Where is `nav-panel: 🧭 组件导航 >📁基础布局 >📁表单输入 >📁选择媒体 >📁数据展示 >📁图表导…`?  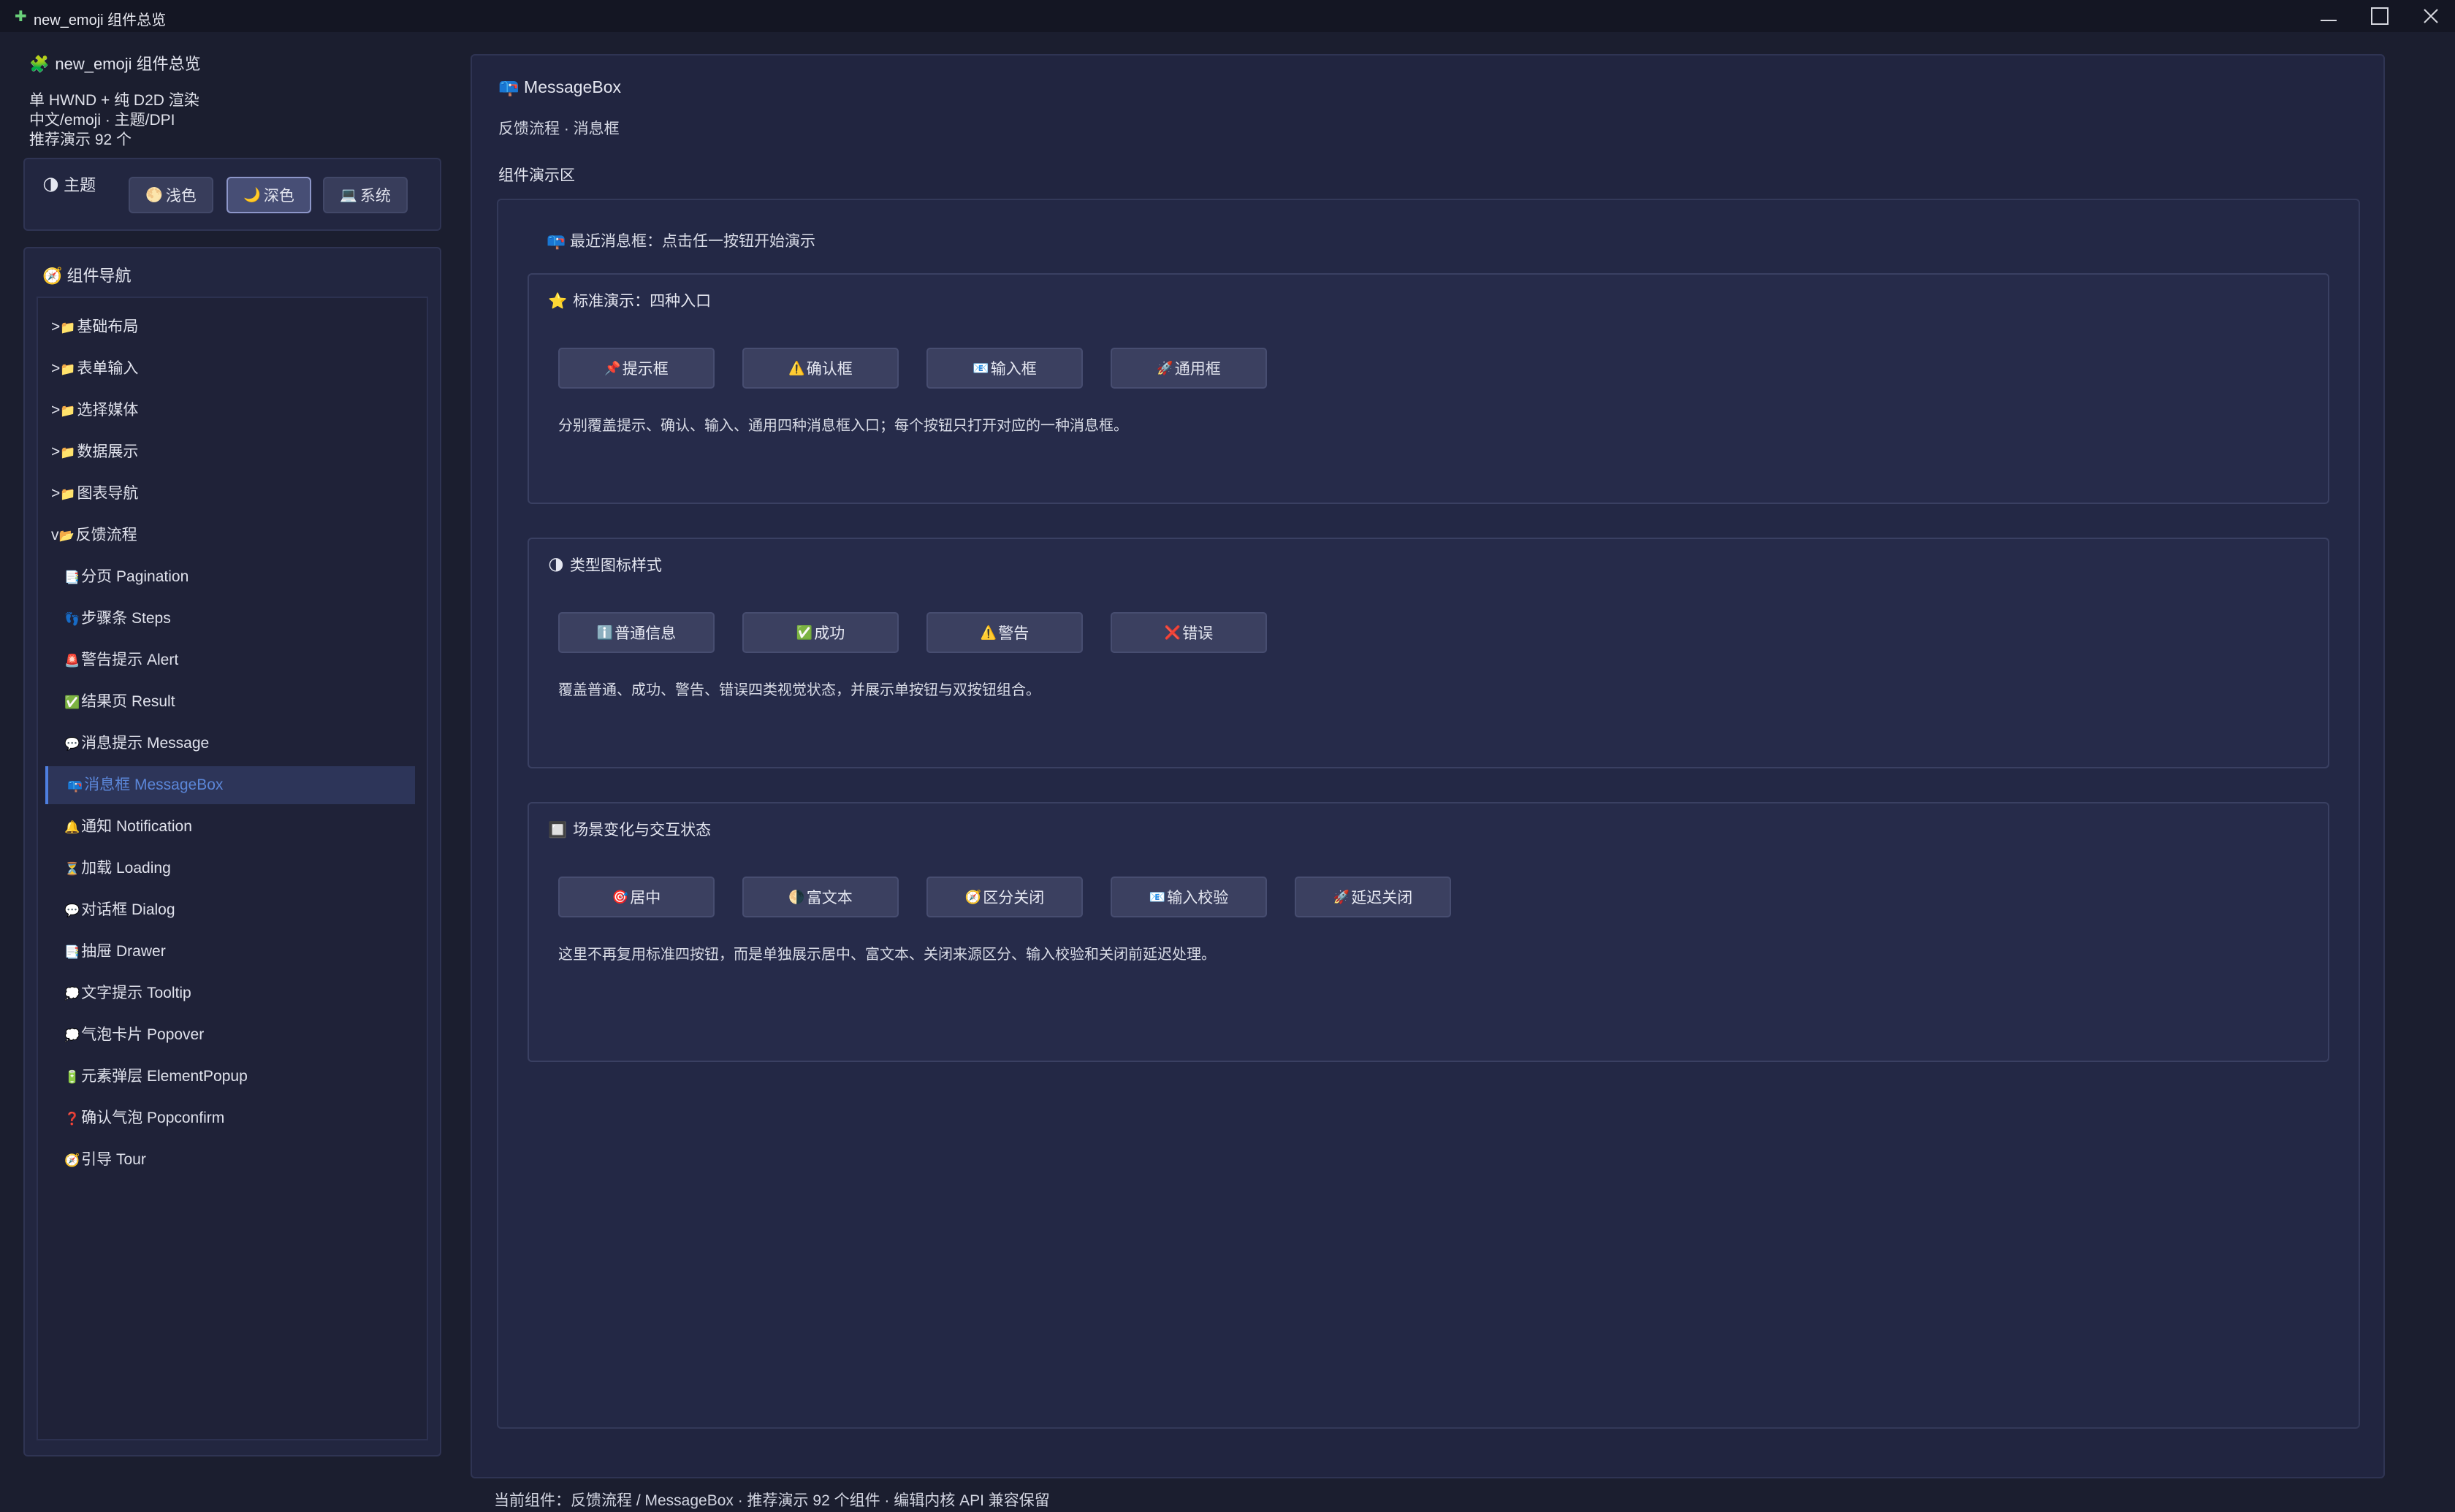
nav-panel: 🧭 组件导航 >📁基础布局 >📁表单输入 >📁选择媒体 >📁数据展示 >📁图表导… is located at coordinates (232, 852).